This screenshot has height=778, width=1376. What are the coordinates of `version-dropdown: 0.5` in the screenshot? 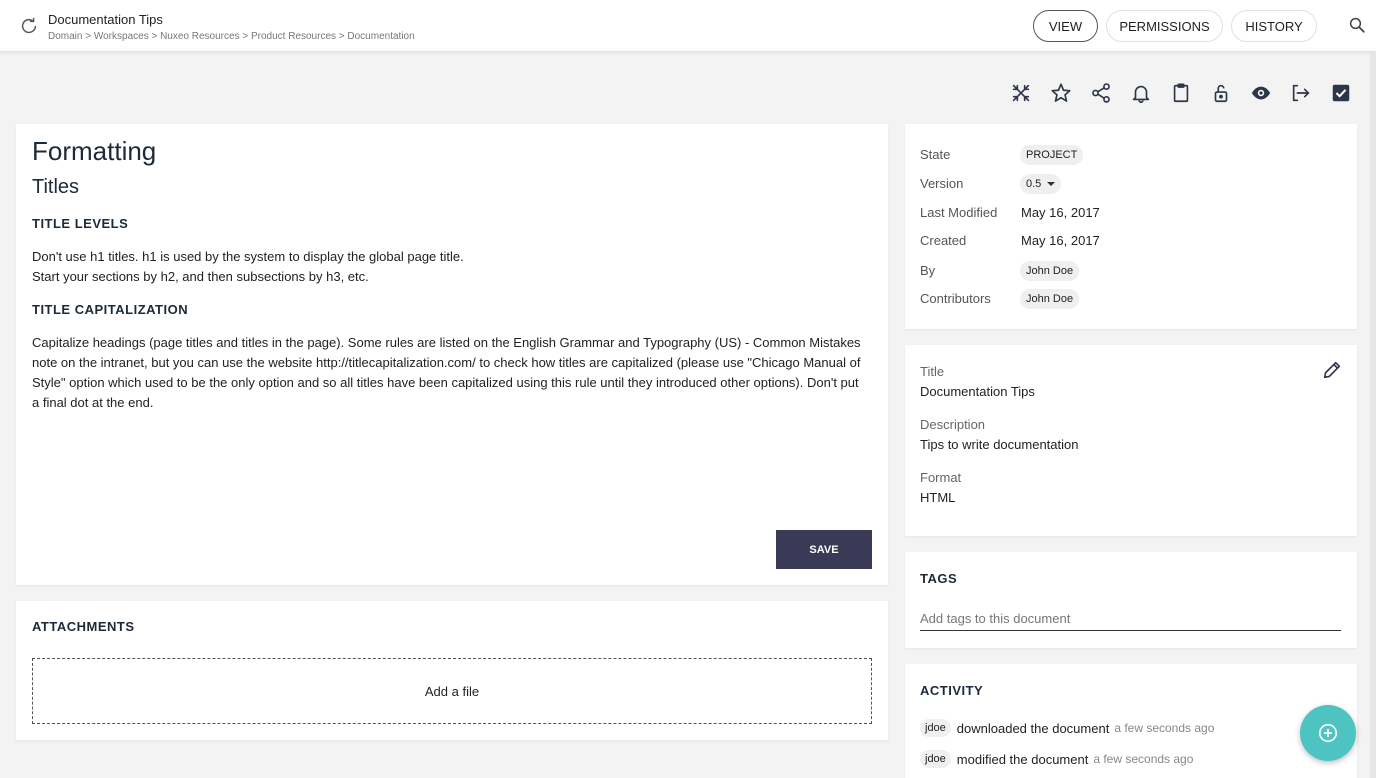 It's located at (1041, 184).